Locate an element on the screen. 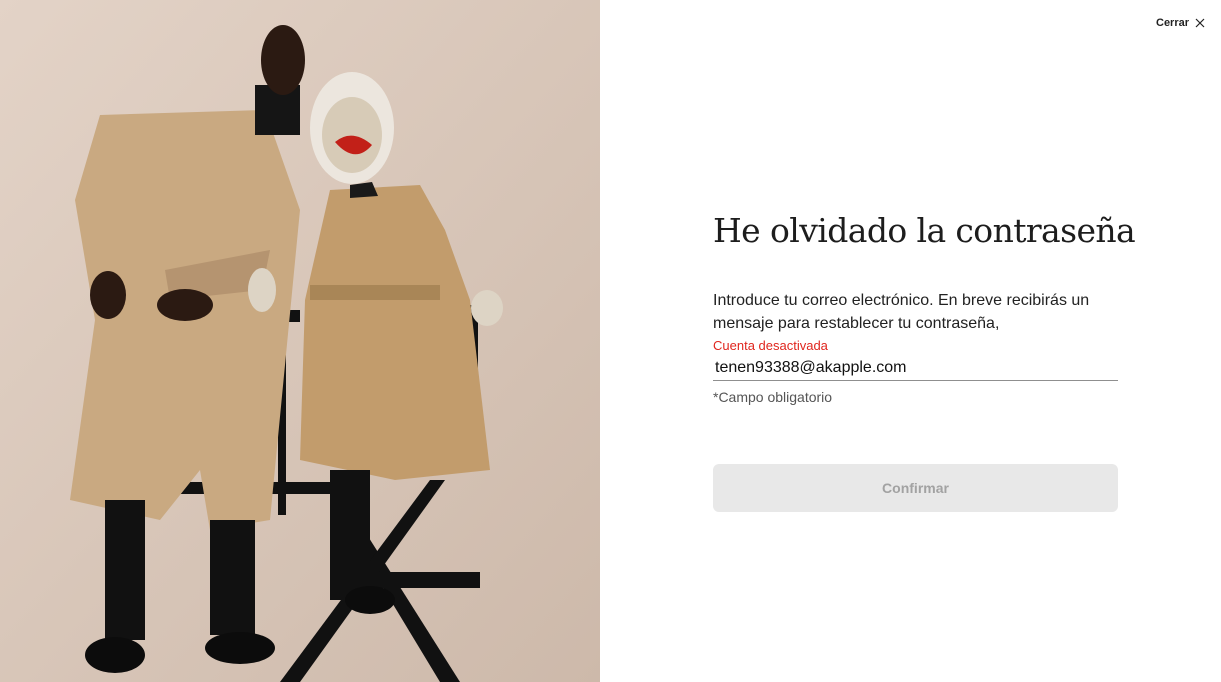 Image resolution: width=1221 pixels, height=682 pixels. close-button: Cerrar is located at coordinates (1180, 23).